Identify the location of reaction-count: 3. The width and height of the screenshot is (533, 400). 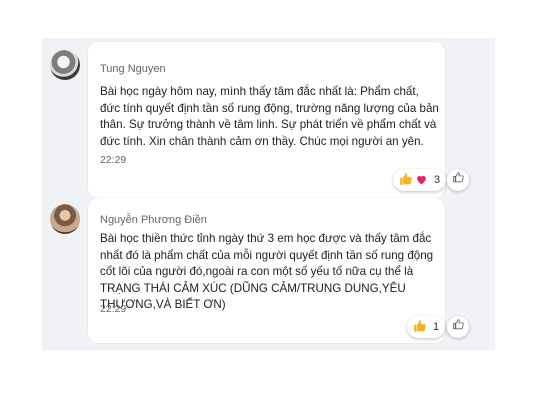
(437, 180).